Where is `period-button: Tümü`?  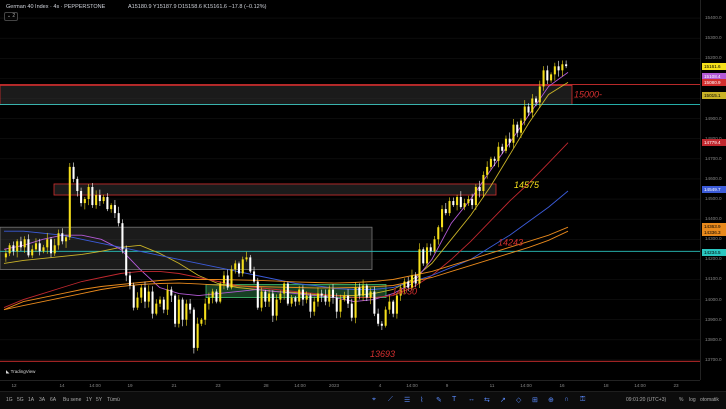 period-button: Tümü is located at coordinates (113, 400).